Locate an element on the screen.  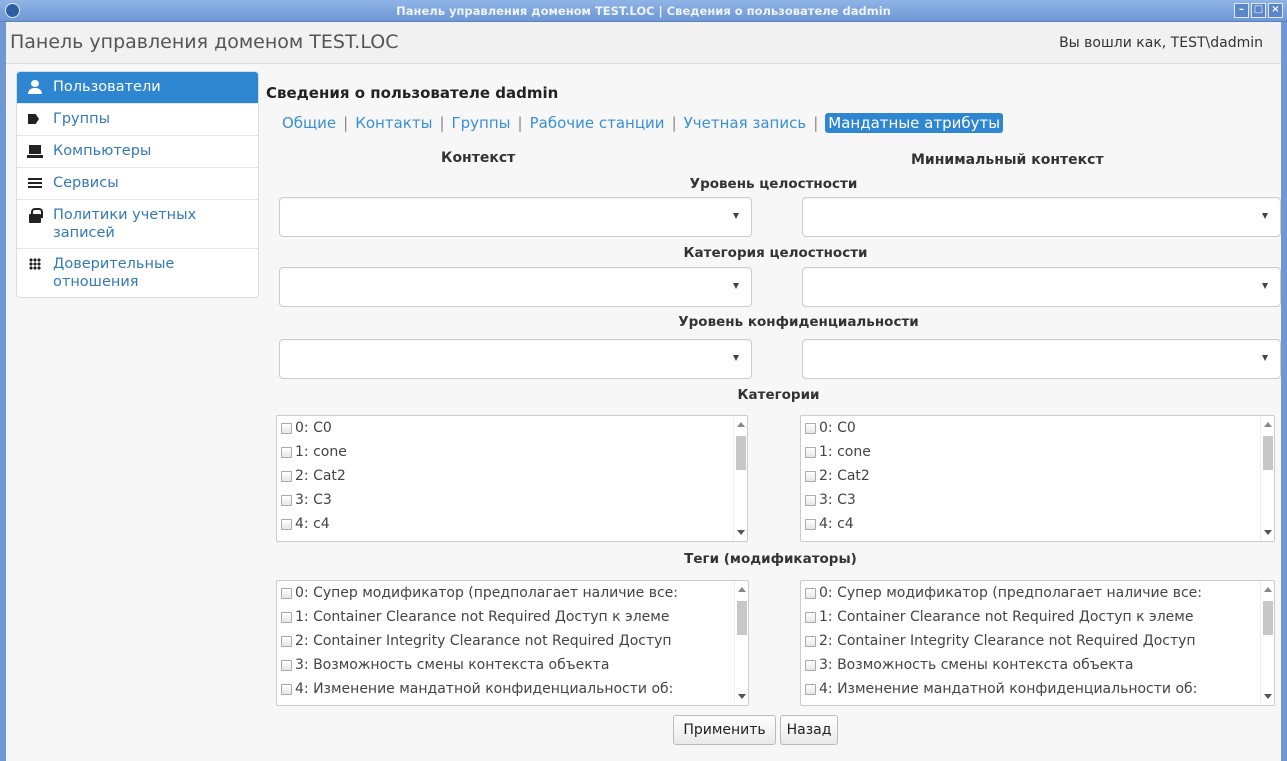
tab-mandatory-attributes: Мандатные атрибуты is located at coordinates (914, 123).